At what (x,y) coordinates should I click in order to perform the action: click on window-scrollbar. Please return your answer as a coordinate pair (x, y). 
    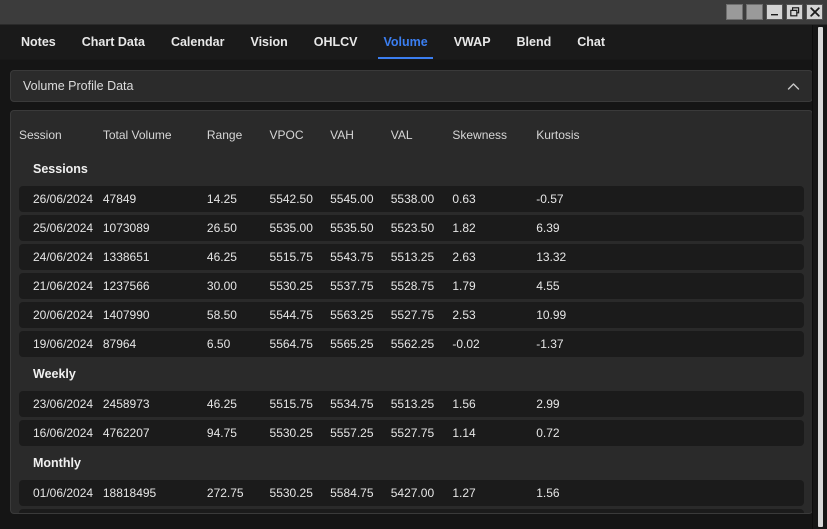
    Looking at the image, I should click on (819, 277).